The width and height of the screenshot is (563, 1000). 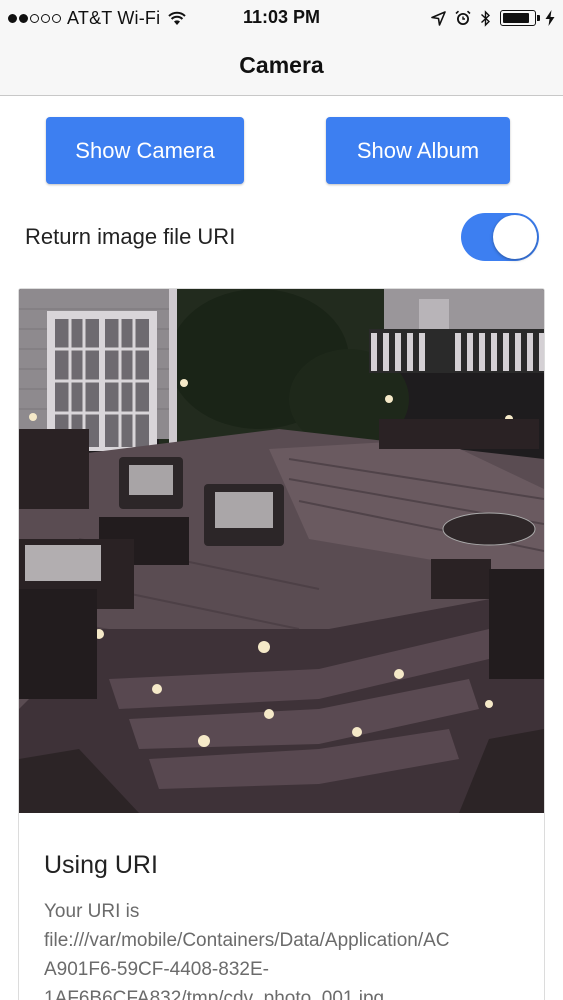 I want to click on alarm-icon, so click(x=463, y=17).